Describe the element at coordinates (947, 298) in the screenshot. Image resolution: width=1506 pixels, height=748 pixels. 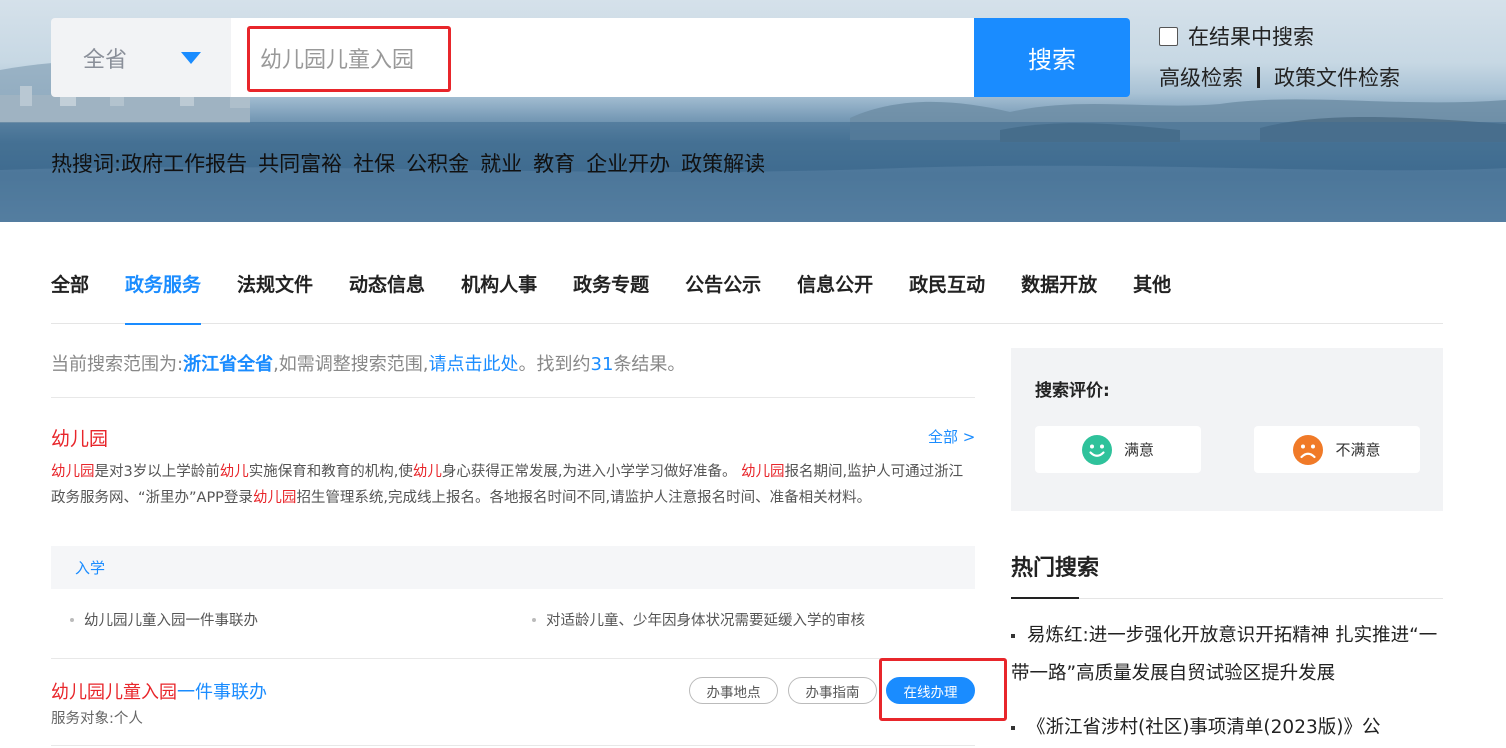
I see `tab-interaction: 政民互动` at that location.